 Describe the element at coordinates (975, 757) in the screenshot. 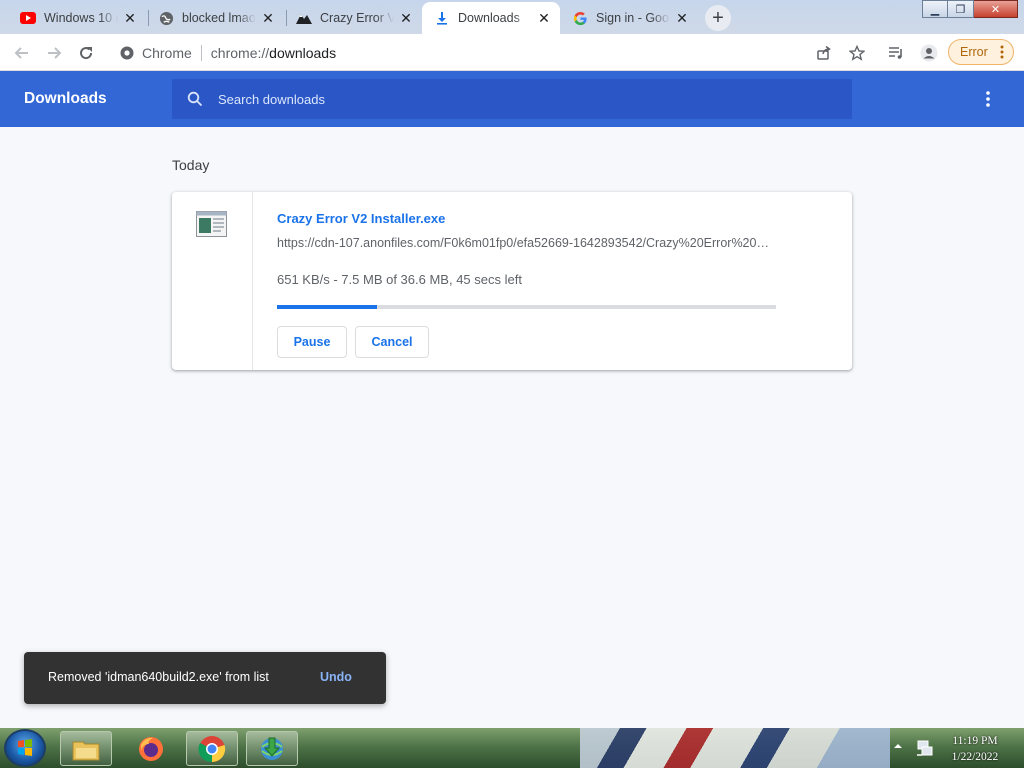

I see `clock-date: 1/22/2022` at that location.